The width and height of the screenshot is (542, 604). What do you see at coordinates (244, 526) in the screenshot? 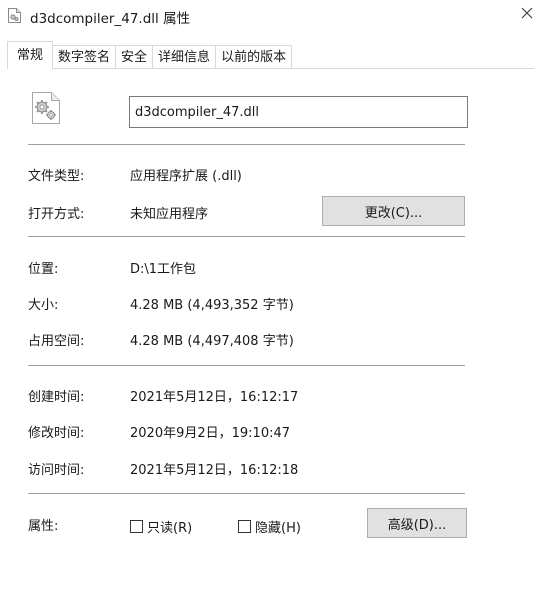
I see `hidden-checkbox` at bounding box center [244, 526].